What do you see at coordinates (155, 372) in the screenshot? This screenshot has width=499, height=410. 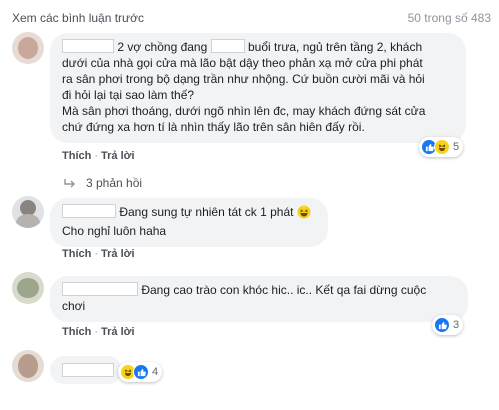 I see `reaction-count: 4` at bounding box center [155, 372].